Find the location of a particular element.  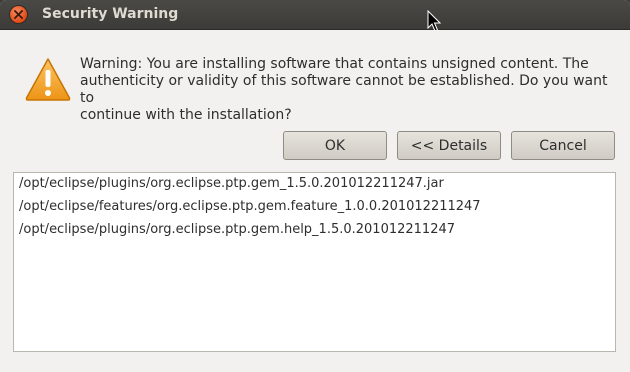

close-button is located at coordinates (18, 14).